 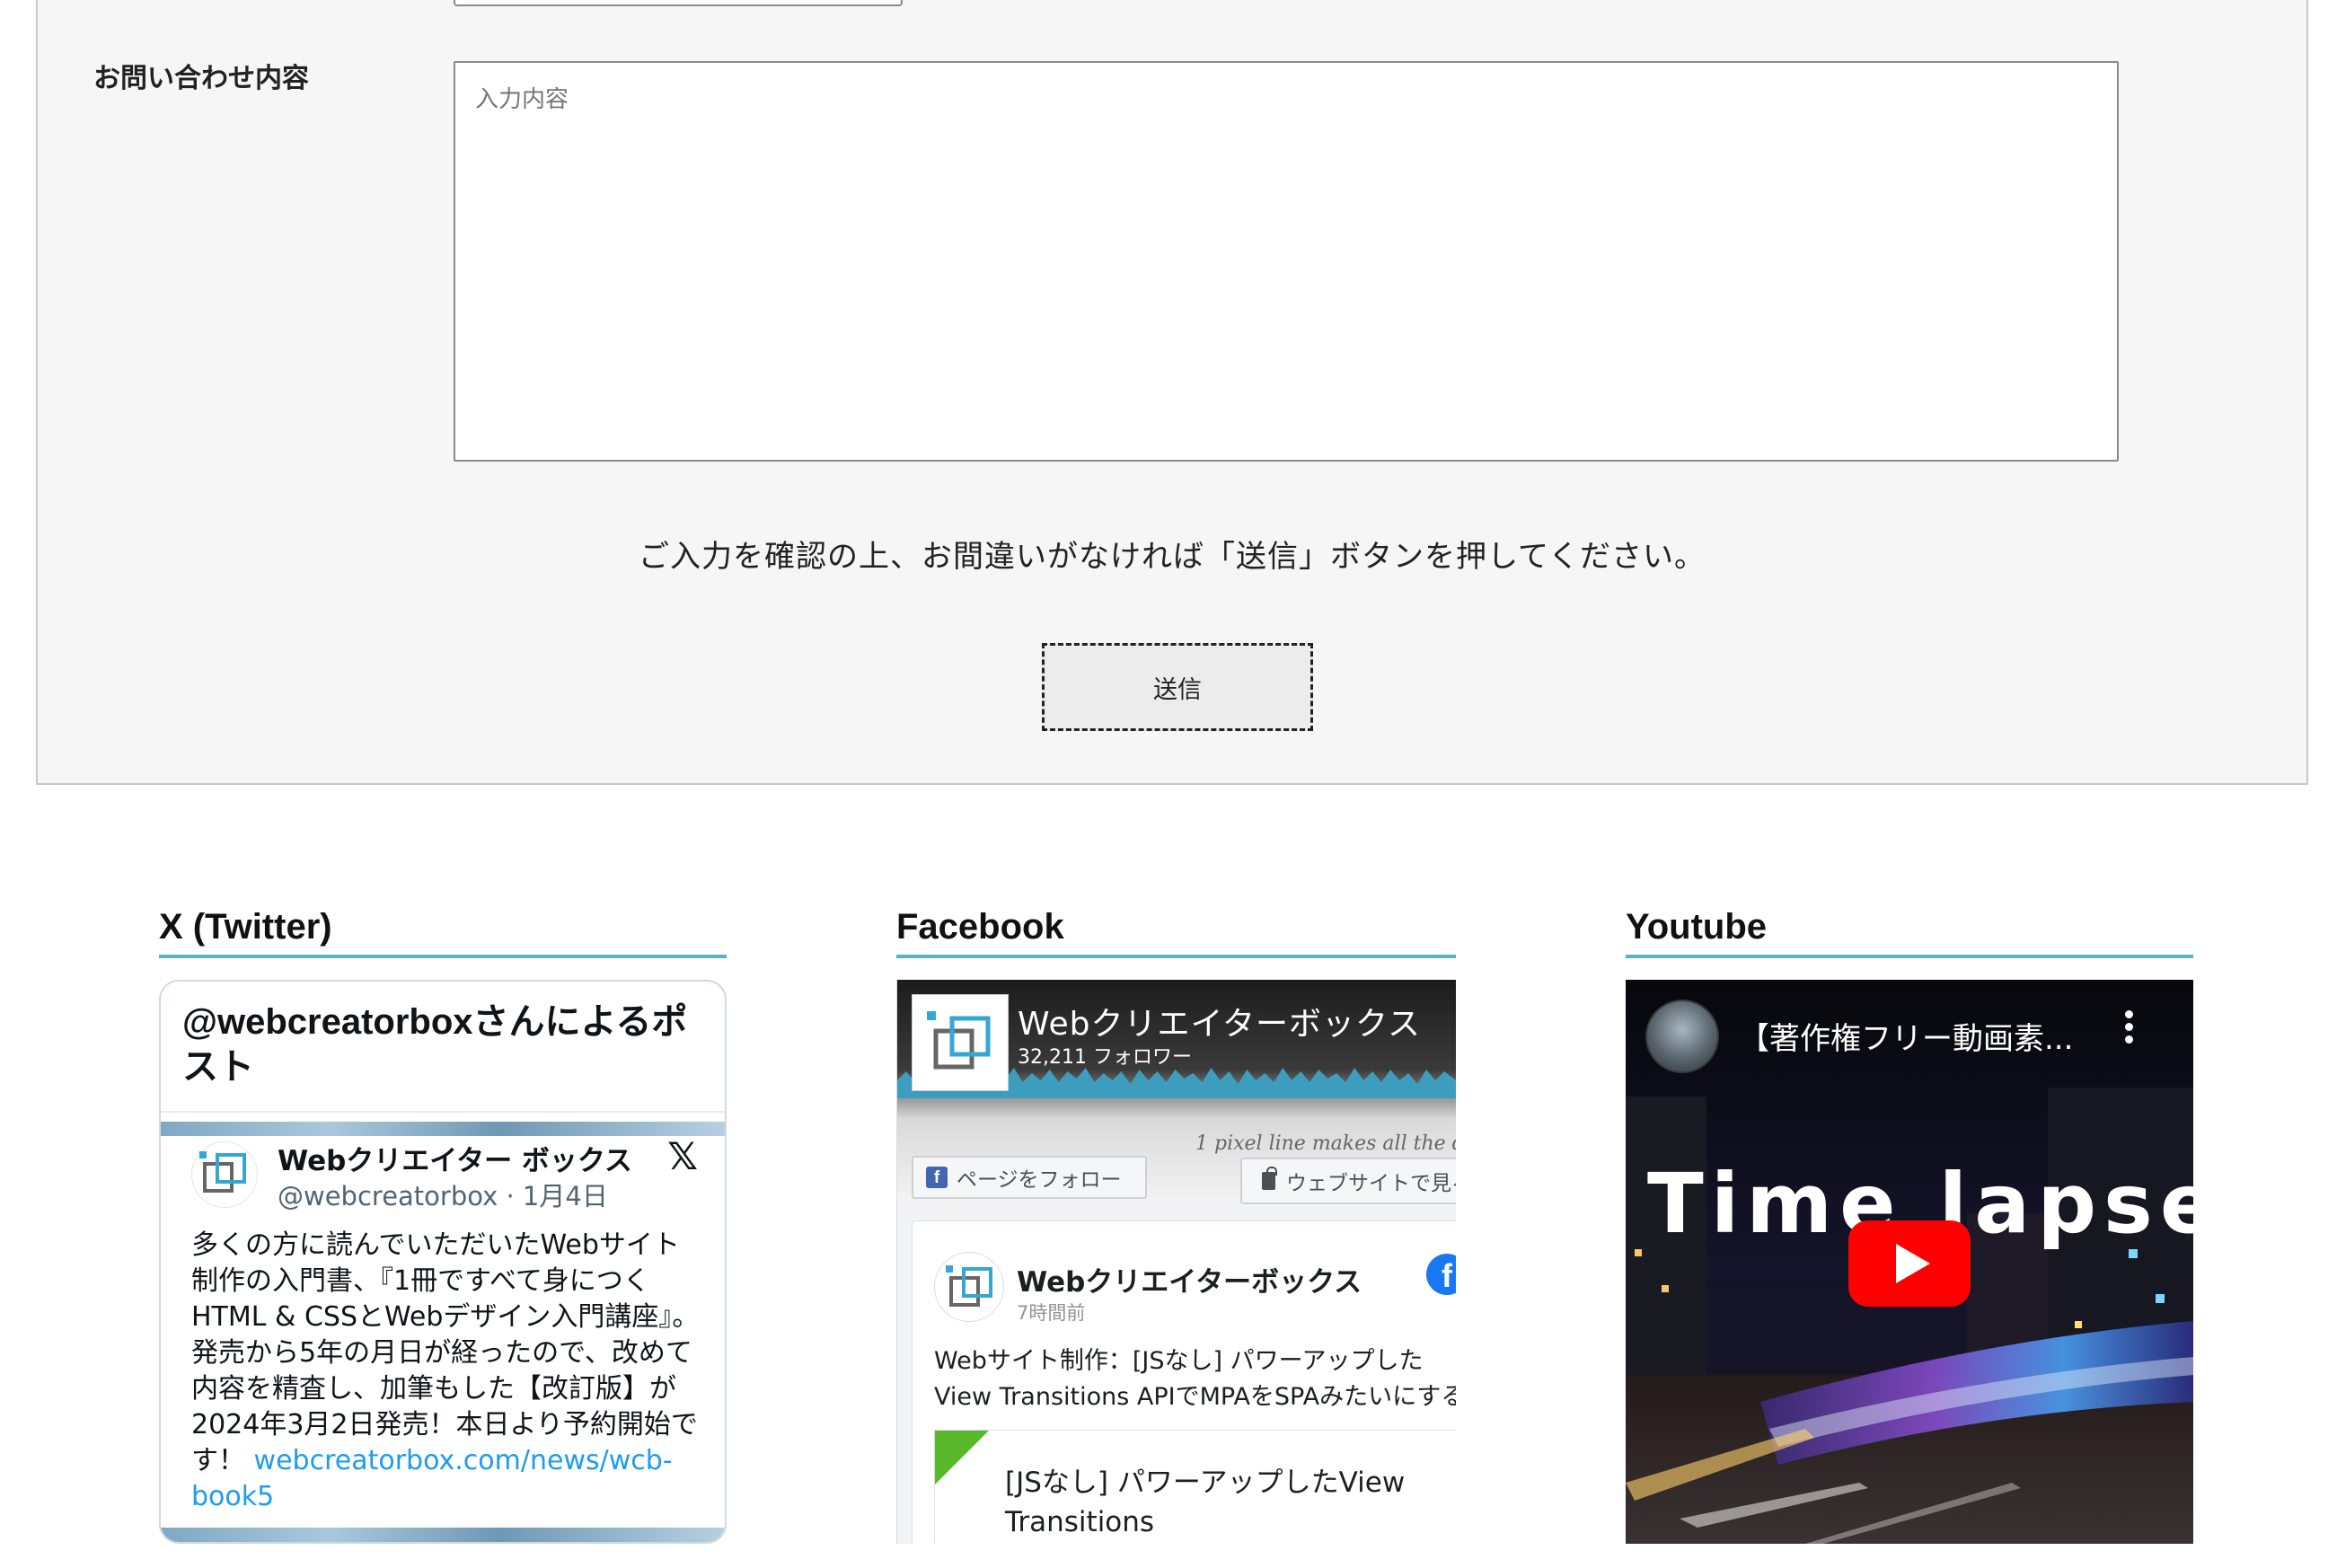 I want to click on youtube-column: Youtube 【著作権フリー動画素... Time lapse, so click(x=1909, y=1225).